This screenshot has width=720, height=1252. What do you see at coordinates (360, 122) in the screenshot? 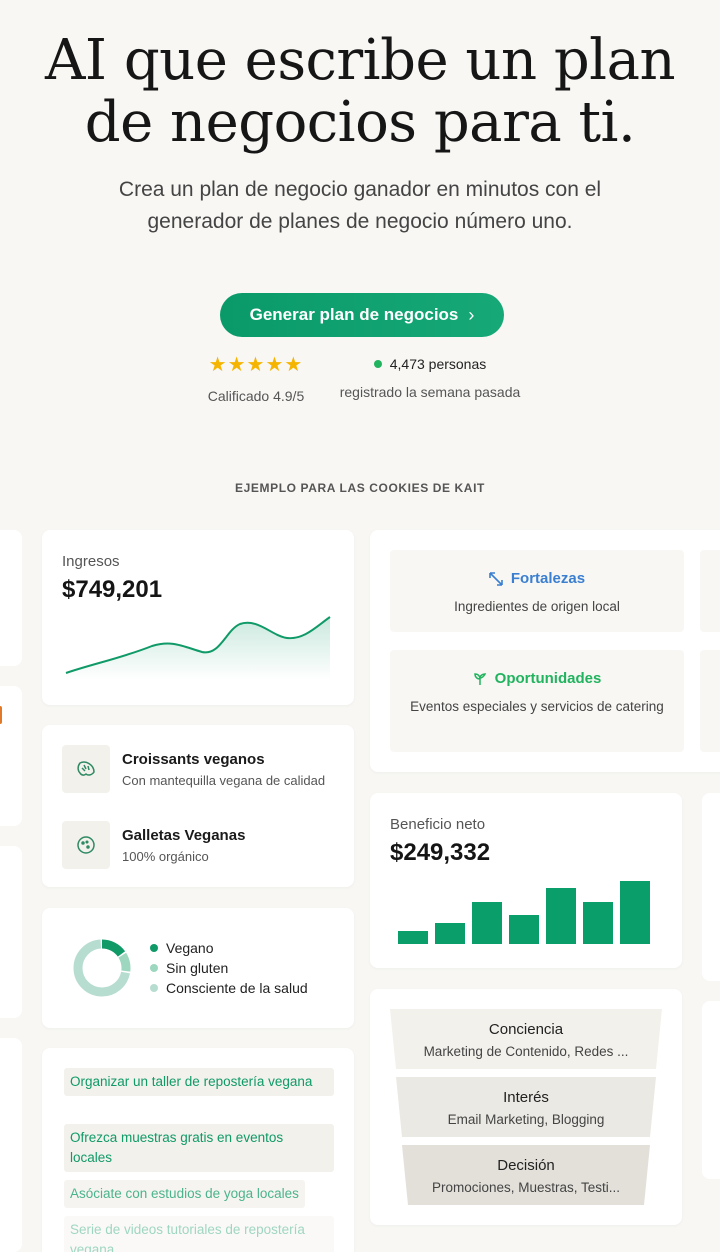
I see `hero-title-line2: de negocios para ti.` at bounding box center [360, 122].